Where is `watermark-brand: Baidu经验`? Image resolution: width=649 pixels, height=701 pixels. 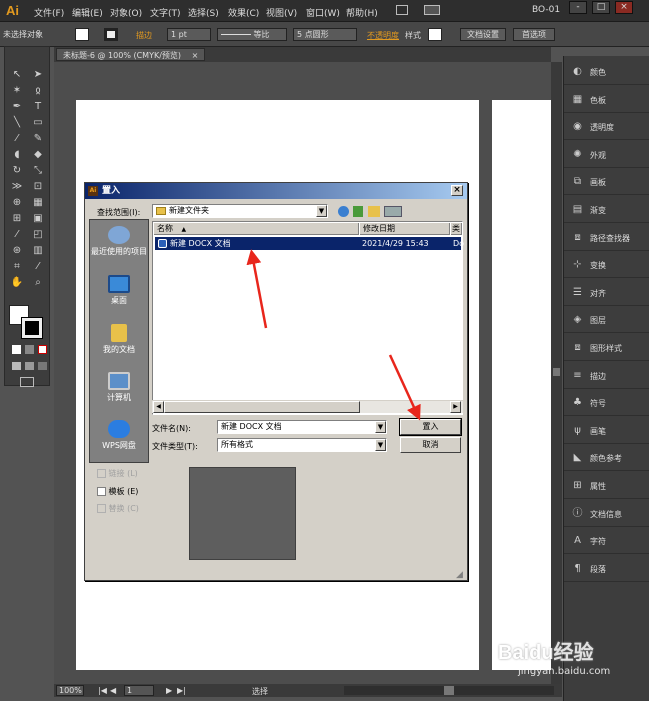
watermark-brand: Baidu经验 is located at coordinates (546, 653).